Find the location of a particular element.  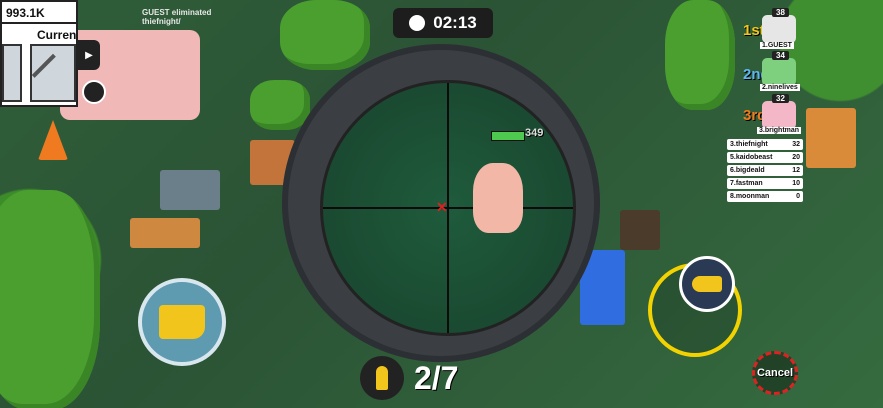

player-name: 6.bigdeald is located at coordinates (747, 170).